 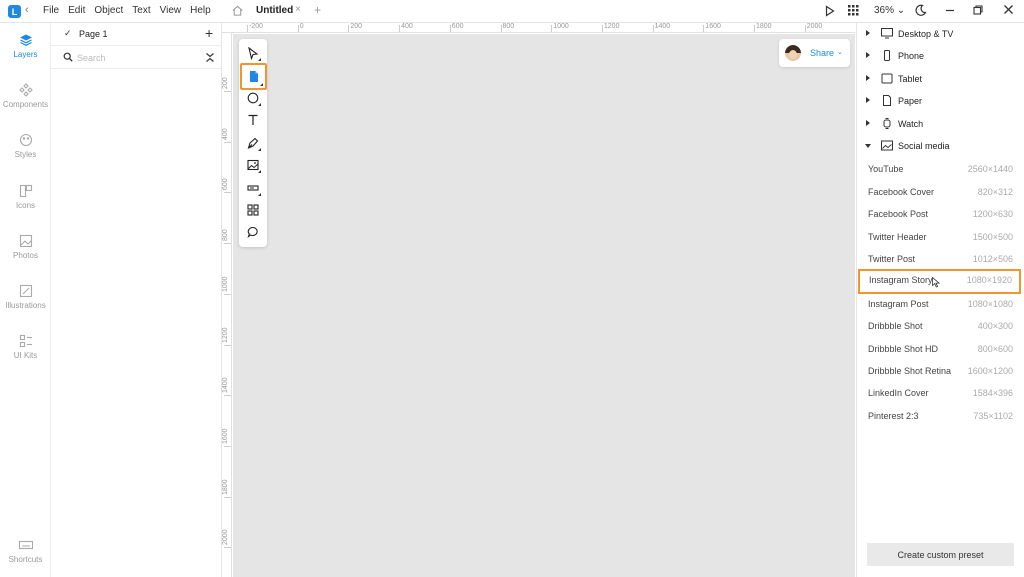 What do you see at coordinates (940, 304) in the screenshot?
I see `preset-item: Instagram Post 1080×1080` at bounding box center [940, 304].